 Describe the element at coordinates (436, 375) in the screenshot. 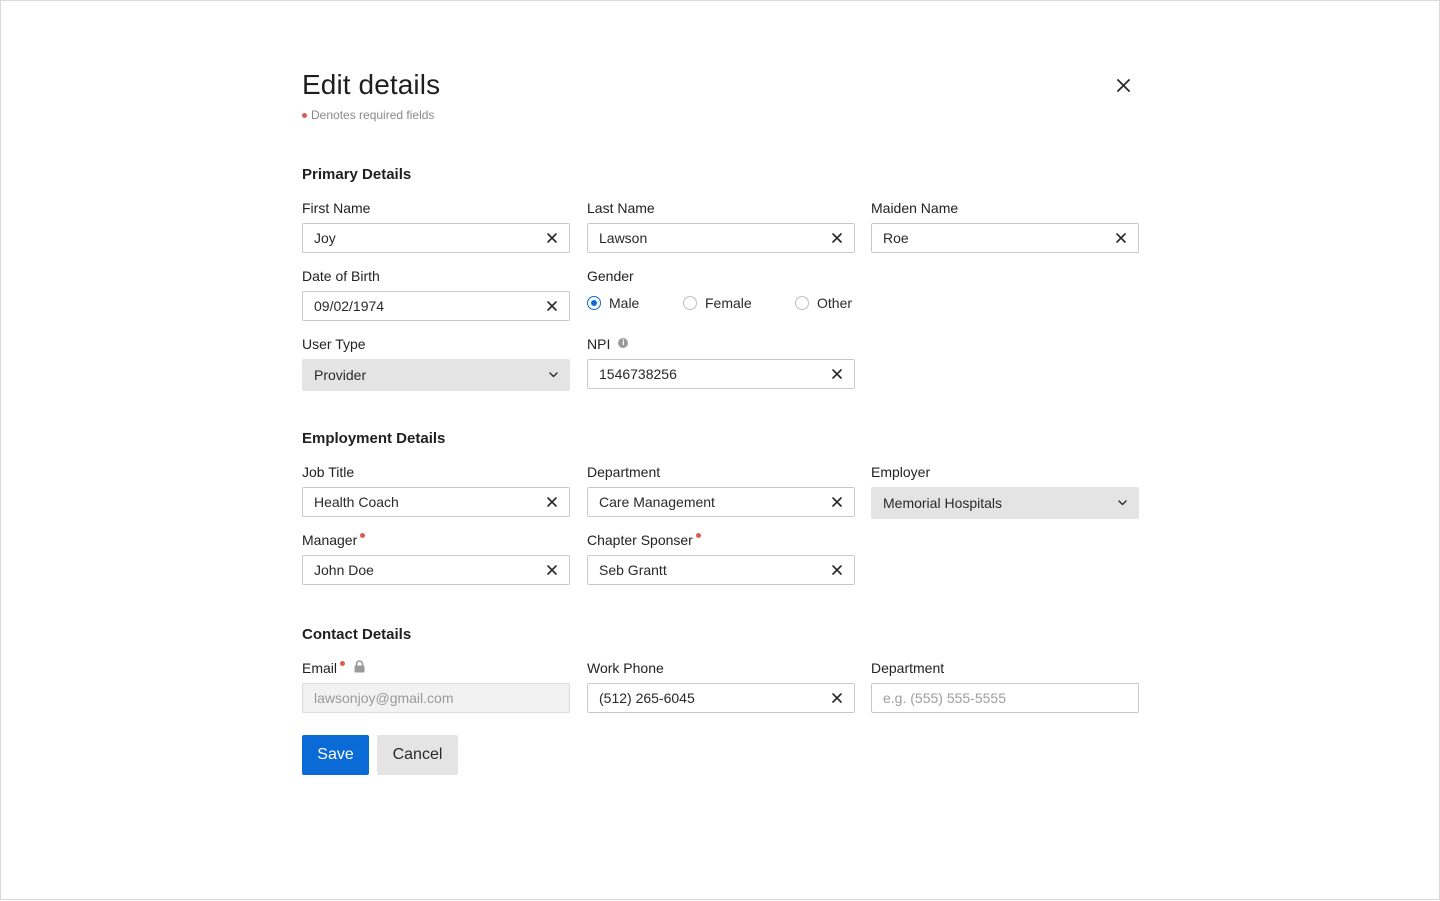

I see `user-type-select: Provider` at that location.